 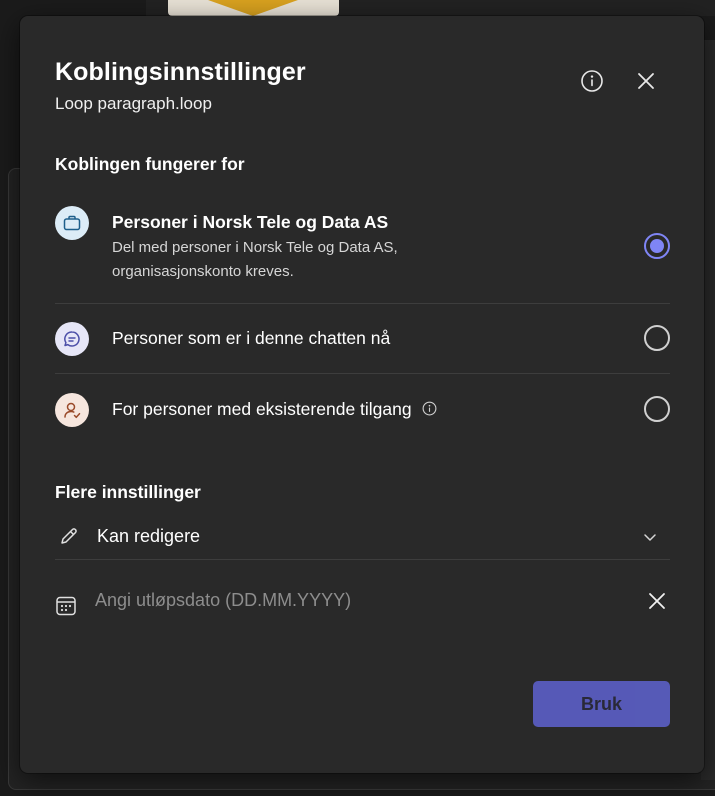 I want to click on radio-selected-dot, so click(x=657, y=246).